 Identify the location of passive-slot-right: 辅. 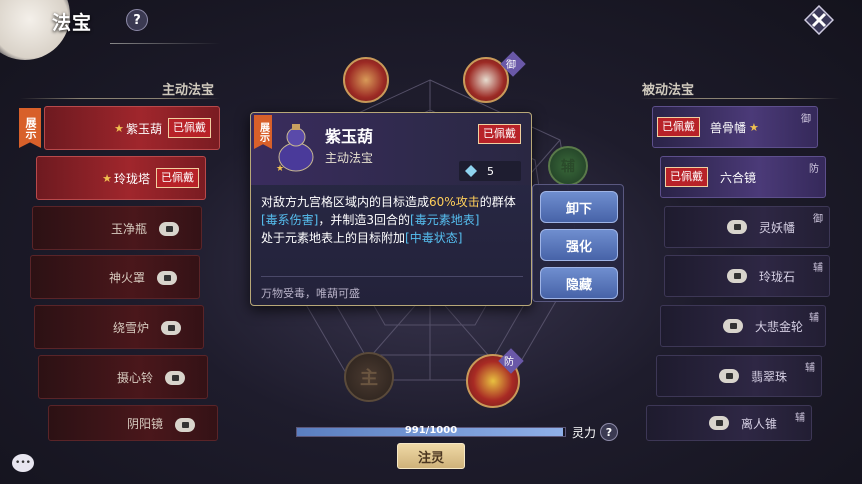
(568, 166).